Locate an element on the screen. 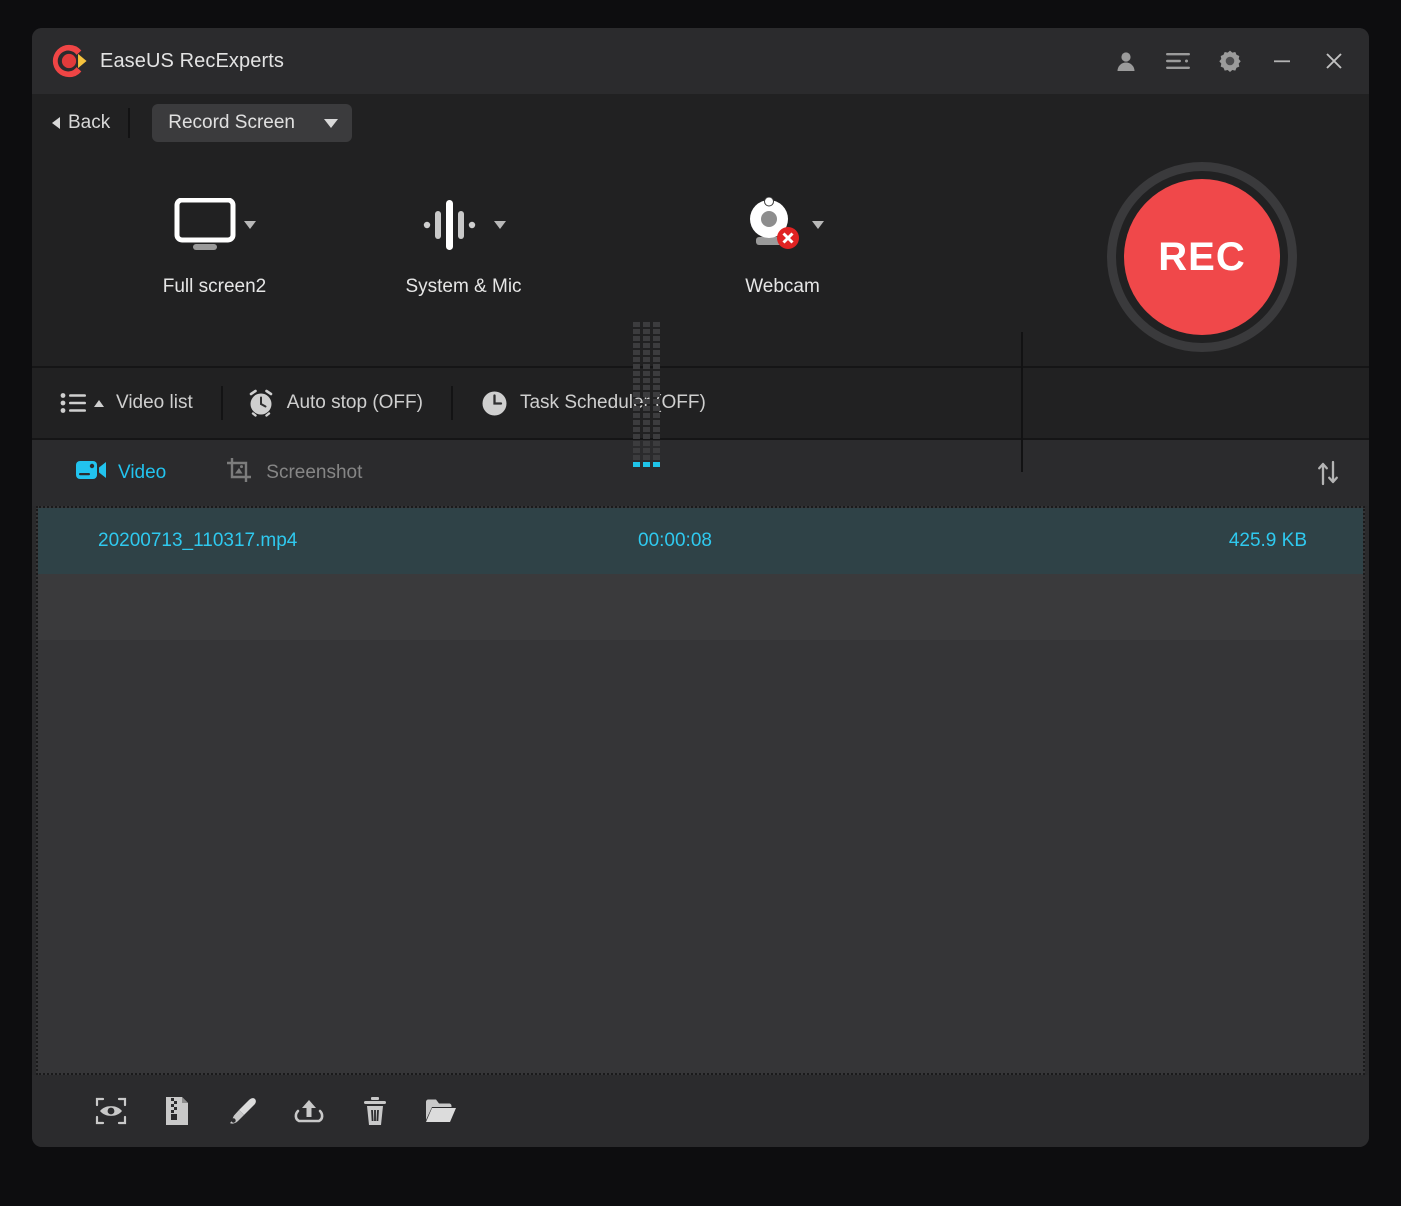 Image resolution: width=1401 pixels, height=1206 pixels. source-fullscreen: Full screen2 is located at coordinates (214, 225).